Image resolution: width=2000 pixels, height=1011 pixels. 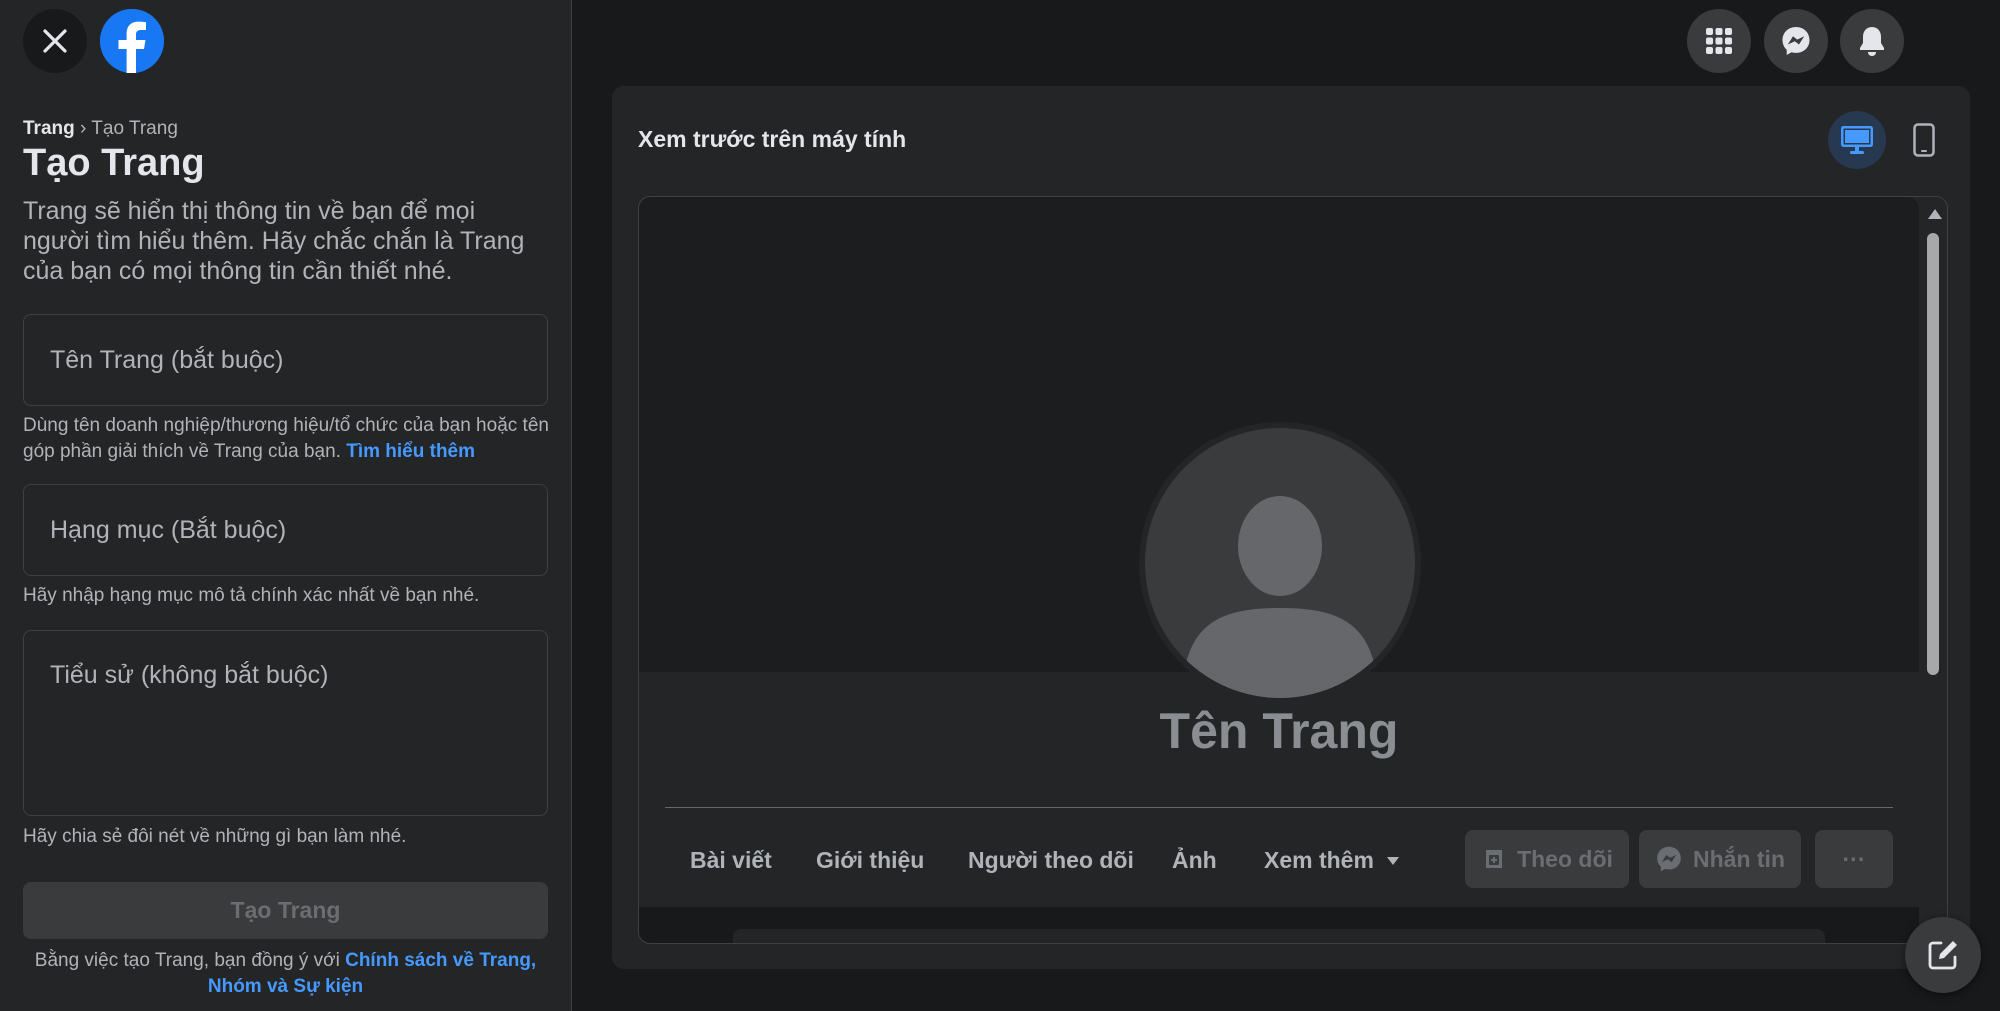 I want to click on preview-tab-followers: Người theo dõi, so click(x=1051, y=860).